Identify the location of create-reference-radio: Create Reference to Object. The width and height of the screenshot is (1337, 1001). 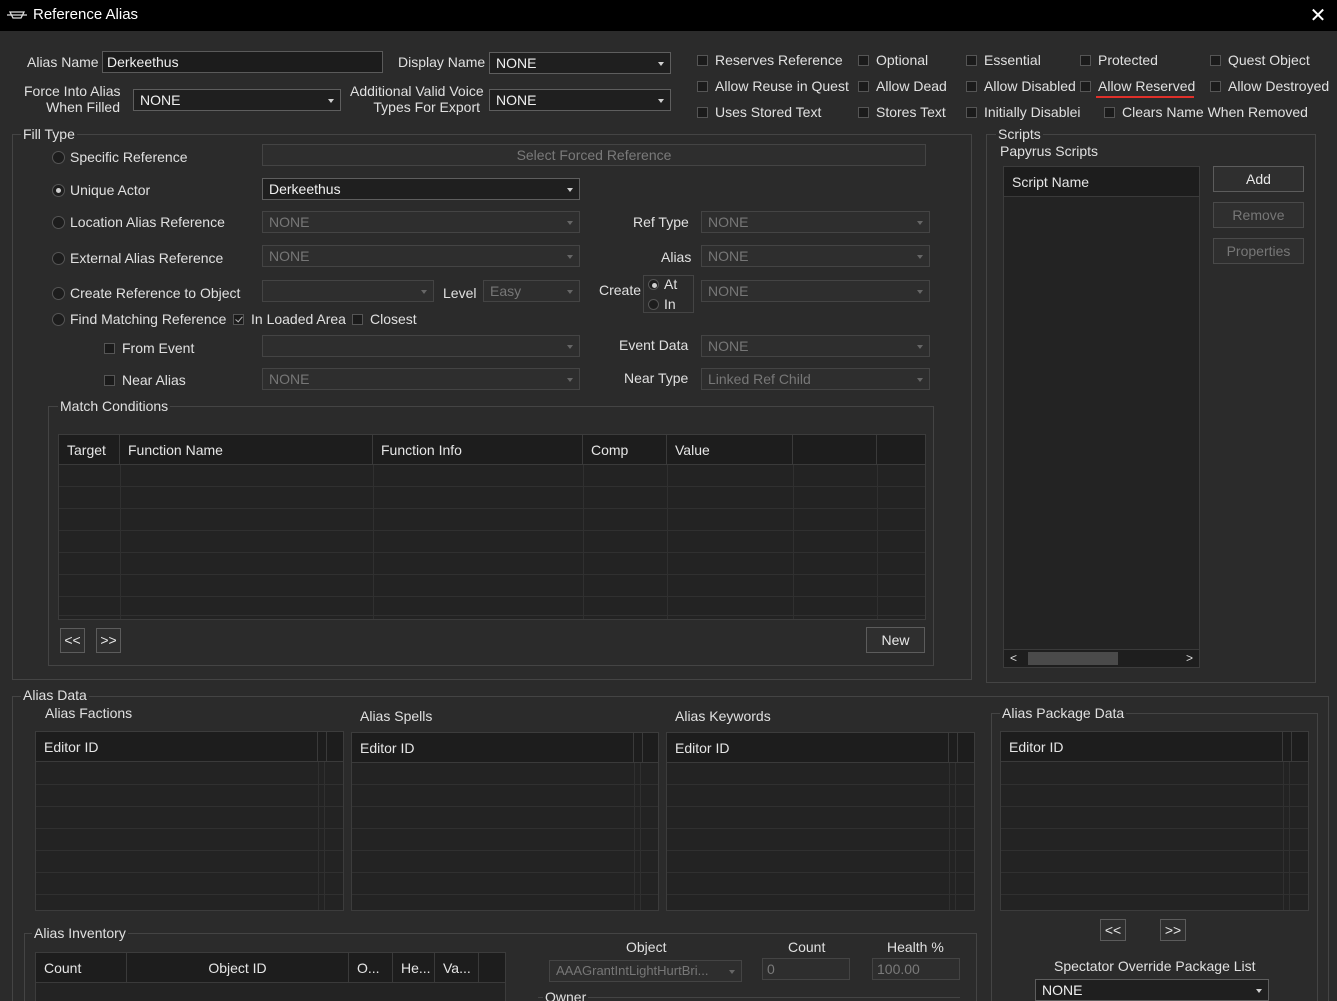
(146, 293).